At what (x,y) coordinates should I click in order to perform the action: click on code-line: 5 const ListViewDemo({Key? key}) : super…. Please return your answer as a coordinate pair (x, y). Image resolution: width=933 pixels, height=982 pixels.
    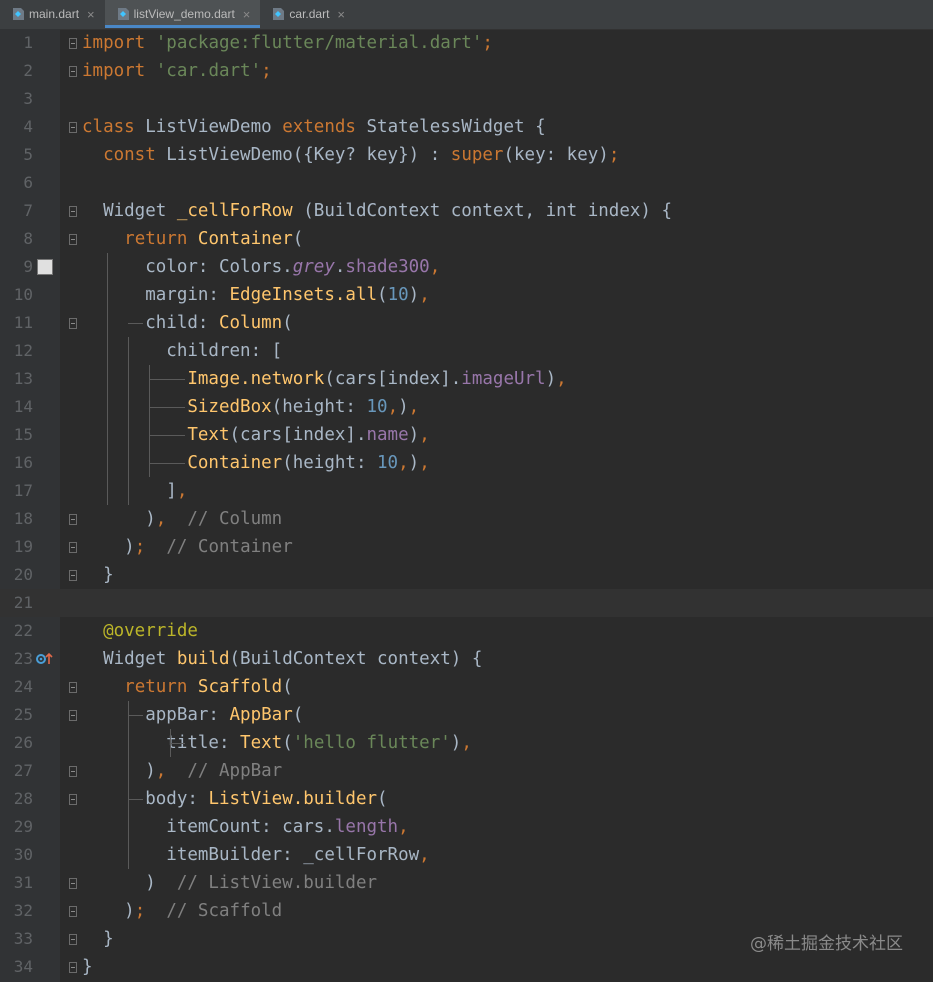
    Looking at the image, I should click on (466, 155).